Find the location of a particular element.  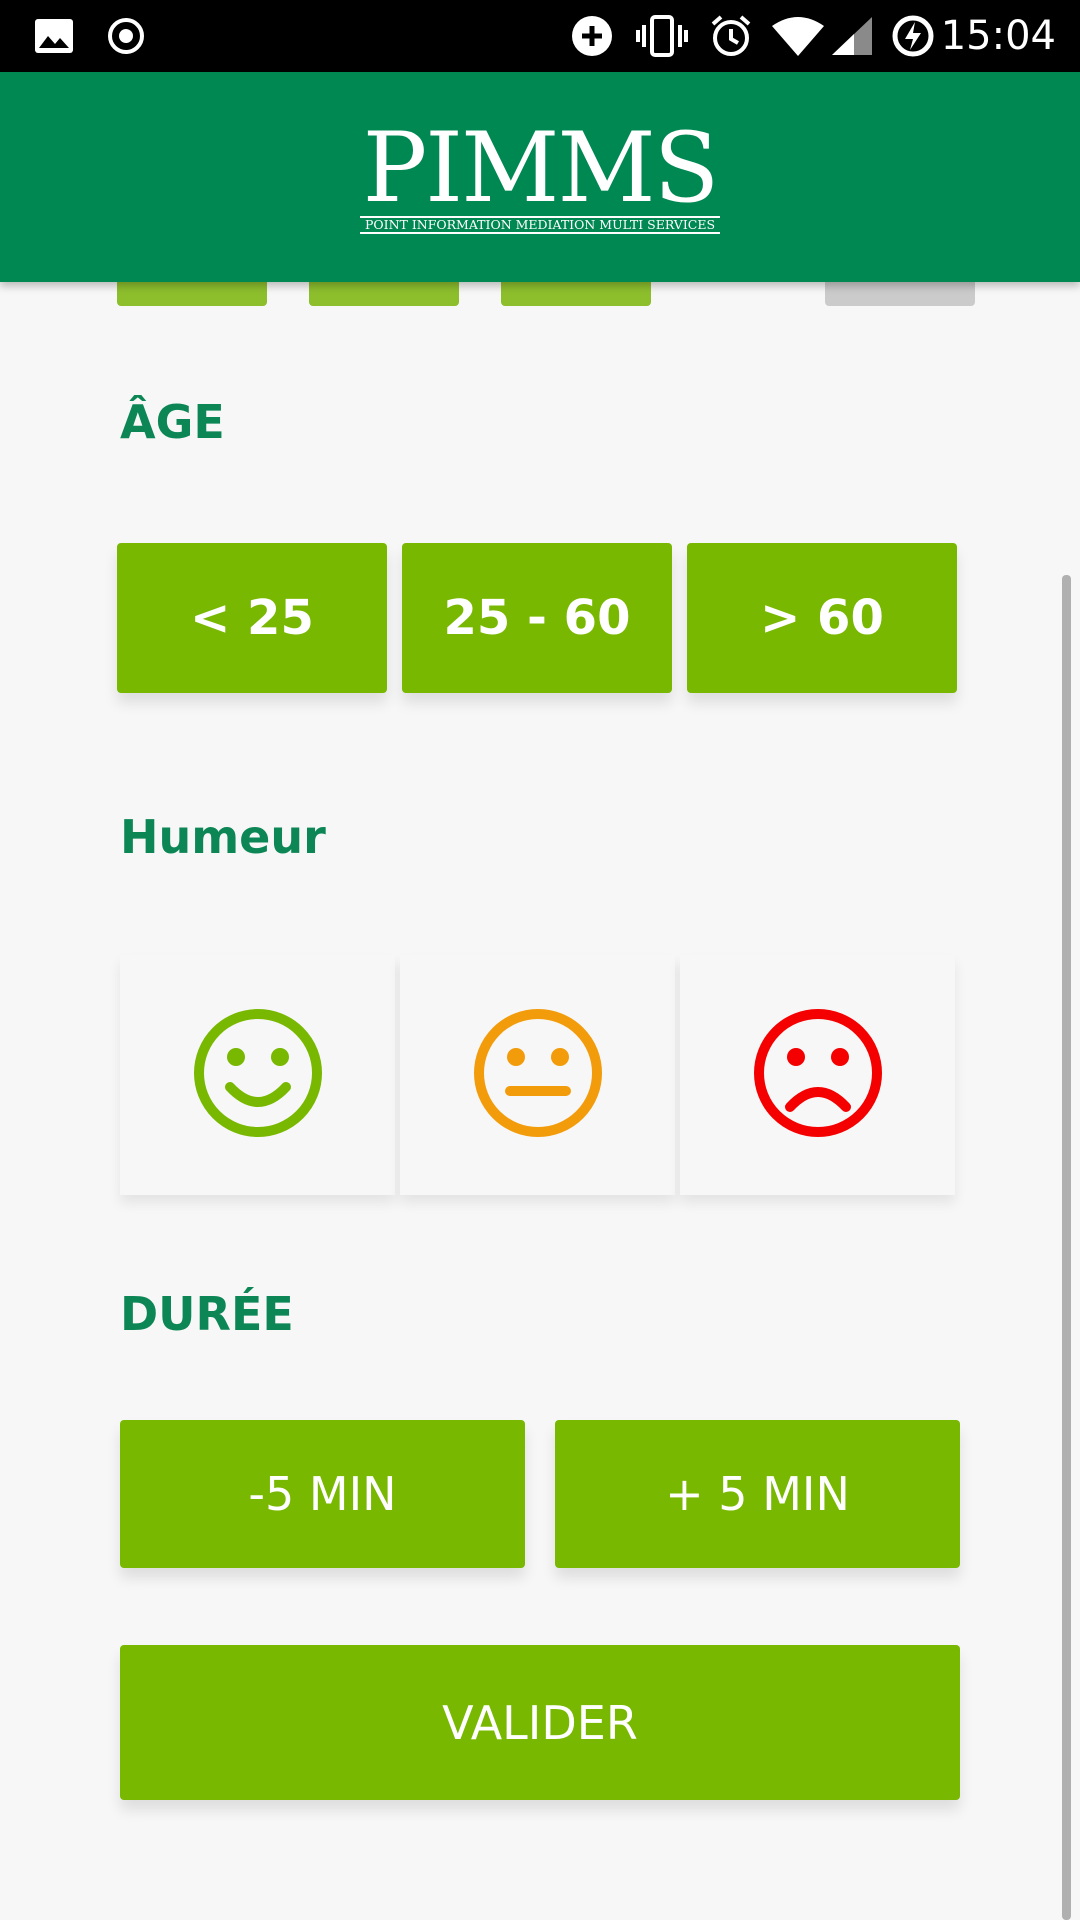

mood-section-title: Humeur is located at coordinates (223, 837).